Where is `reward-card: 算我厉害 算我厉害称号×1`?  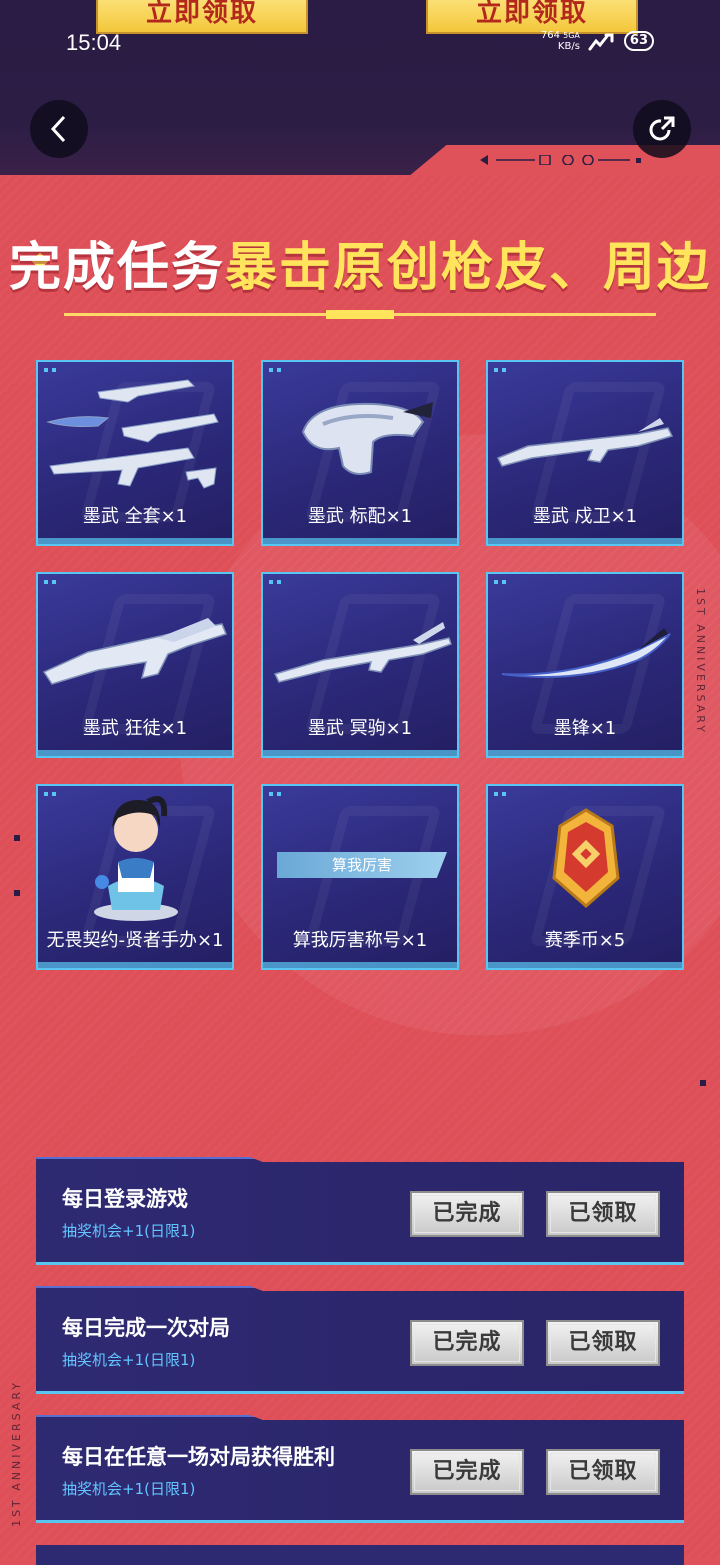
reward-card: 算我厉害 算我厉害称号×1 is located at coordinates (360, 877).